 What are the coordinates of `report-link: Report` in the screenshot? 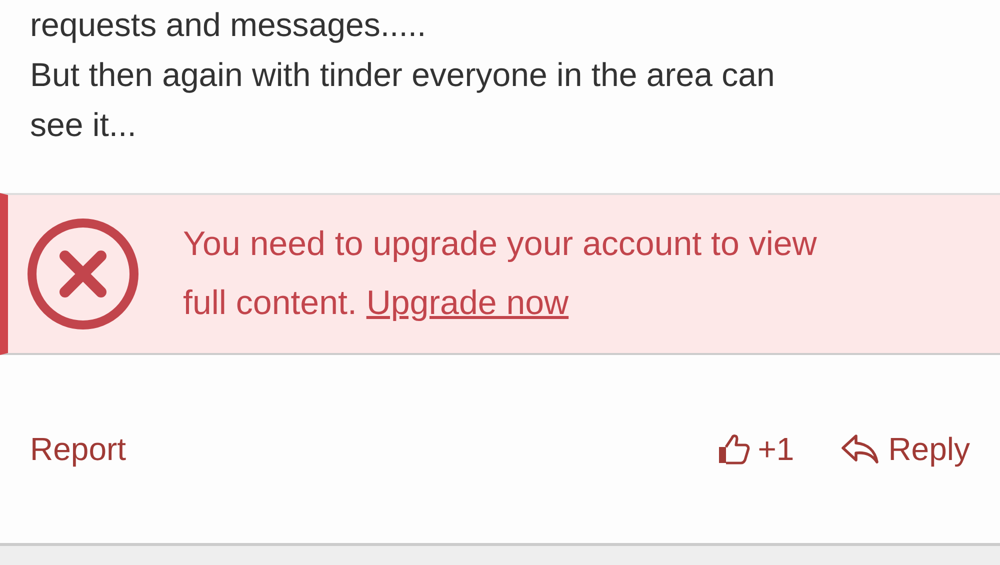 It's located at (78, 449).